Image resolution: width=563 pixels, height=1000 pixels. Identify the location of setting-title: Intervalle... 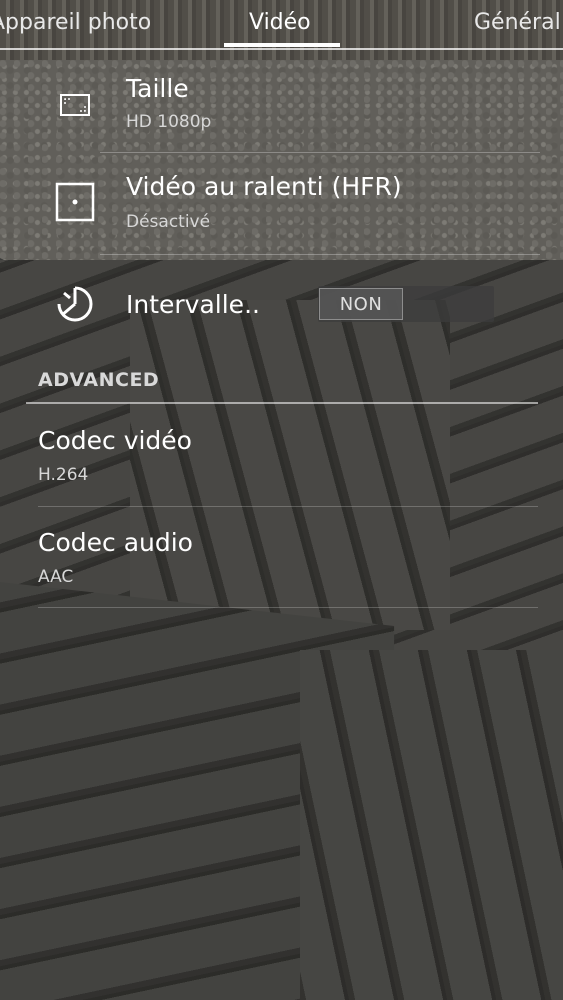
(193, 304).